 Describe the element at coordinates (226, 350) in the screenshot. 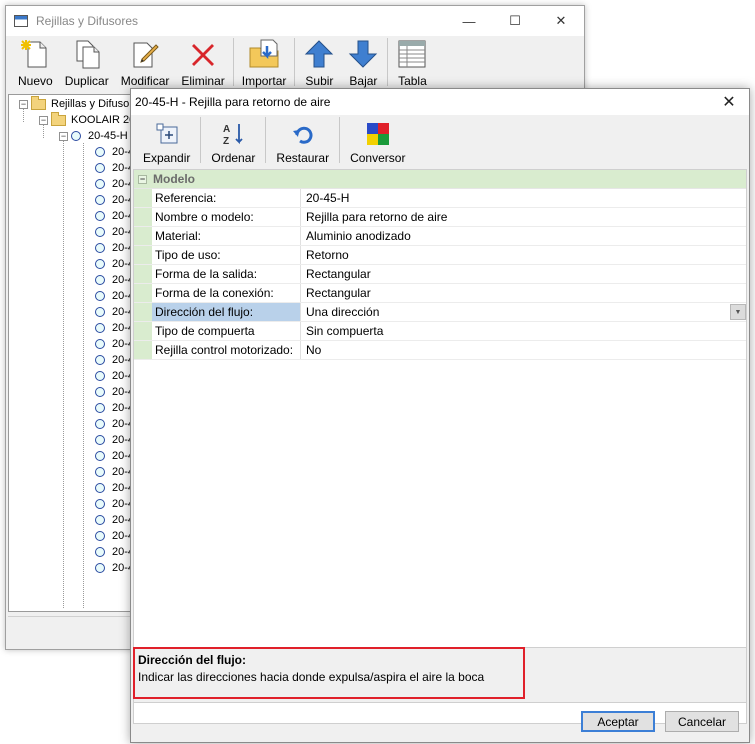

I see `property-name: Rejilla control motorizado:` at that location.